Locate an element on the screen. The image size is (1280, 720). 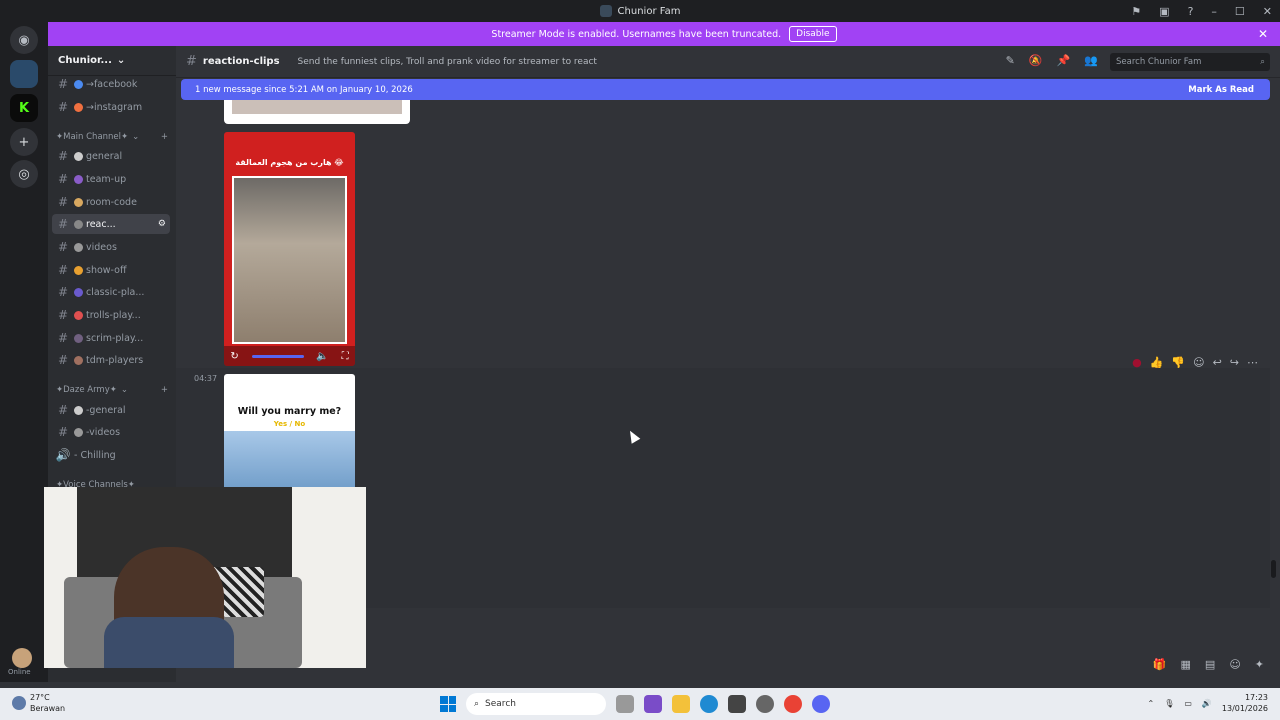
channel-daze-videos: # -videos is located at coordinates (111, 432).